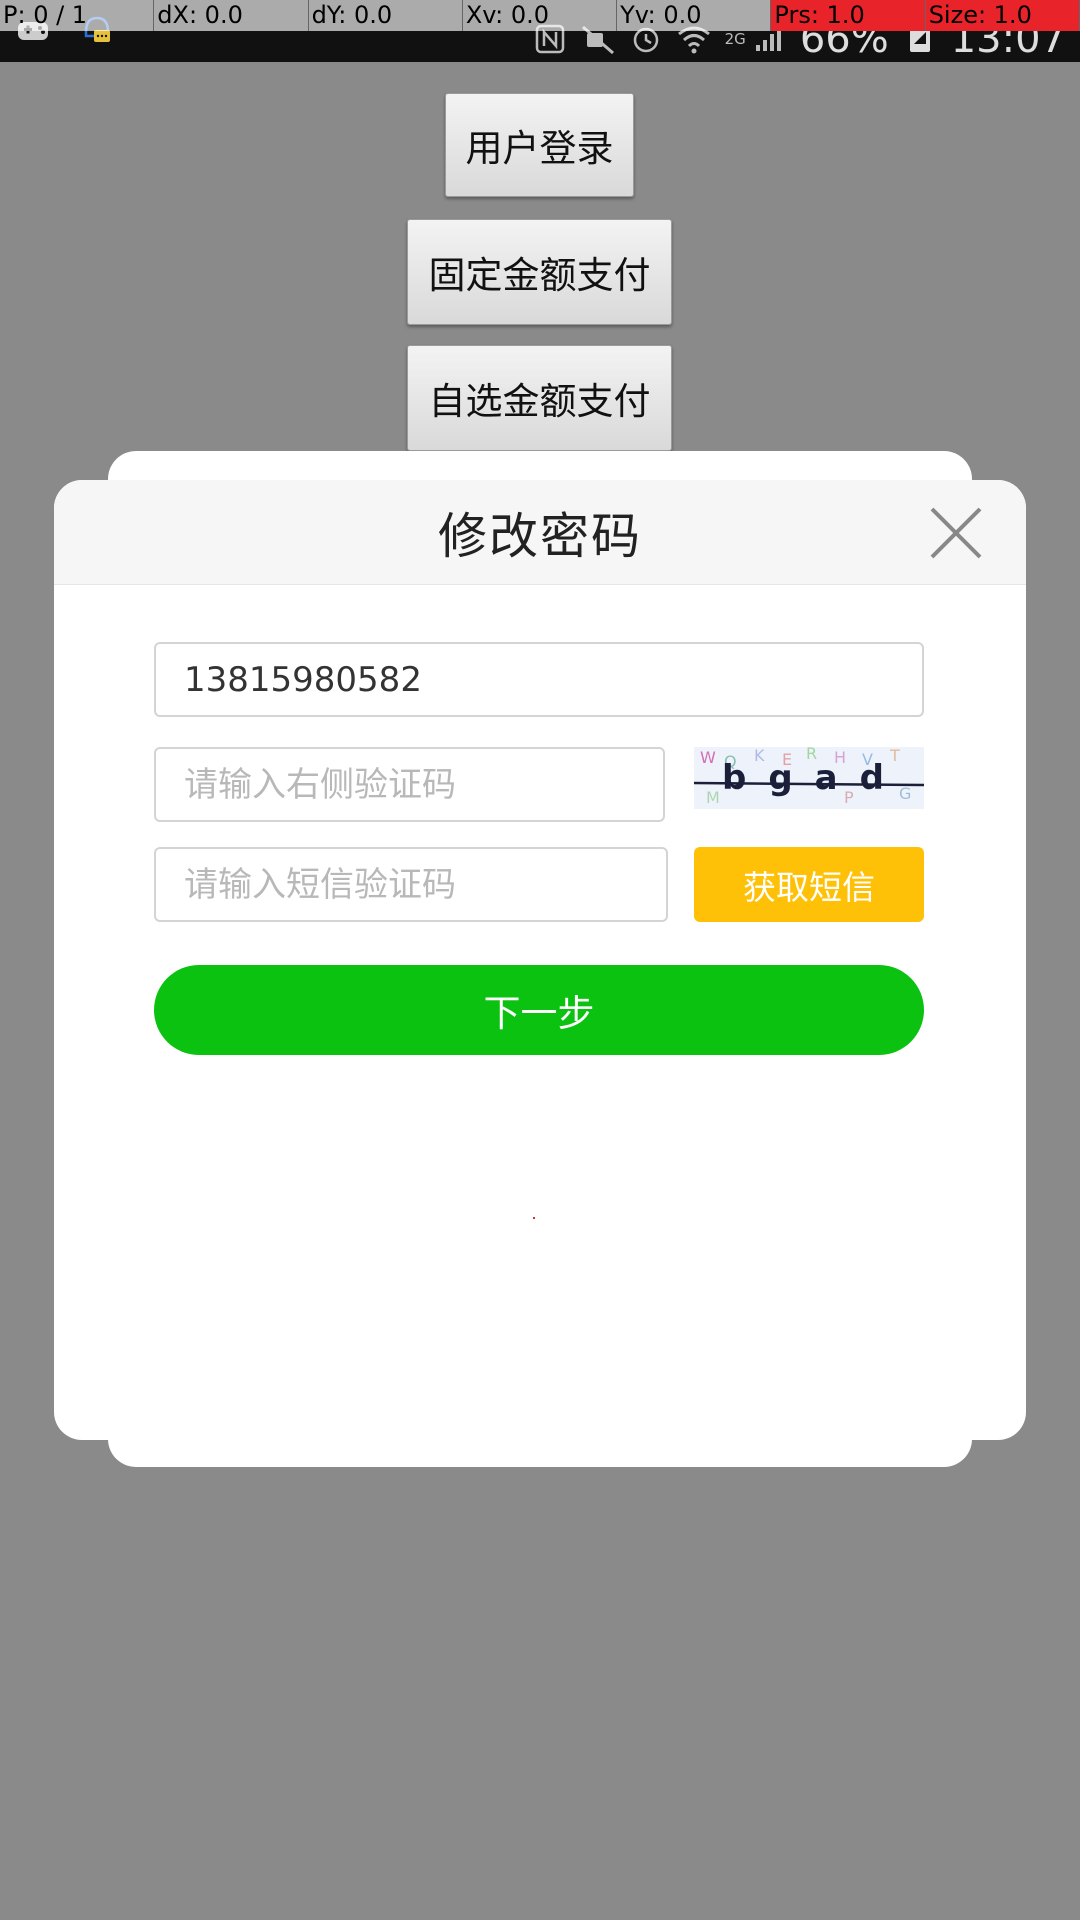 The height and width of the screenshot is (1920, 1080). What do you see at coordinates (77, 15) in the screenshot?
I see `pointer-count: P: 0 / 1` at bounding box center [77, 15].